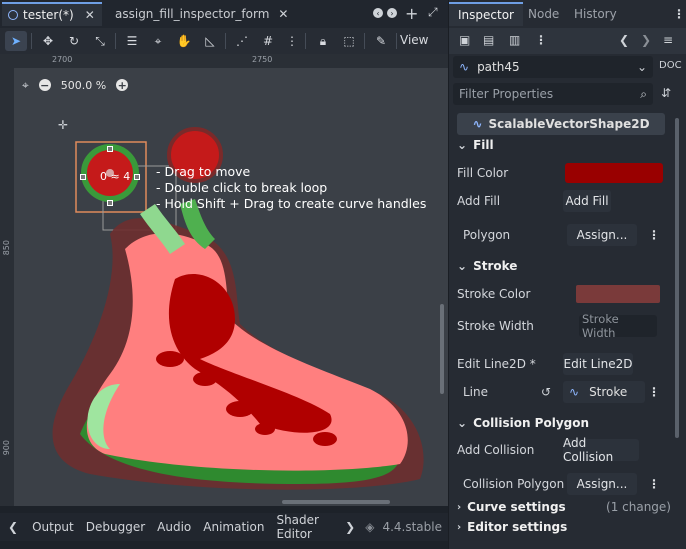 This screenshot has height=549, width=686. Describe the element at coordinates (74, 41) in the screenshot. I see `rotate-mode-button: ↻` at that location.